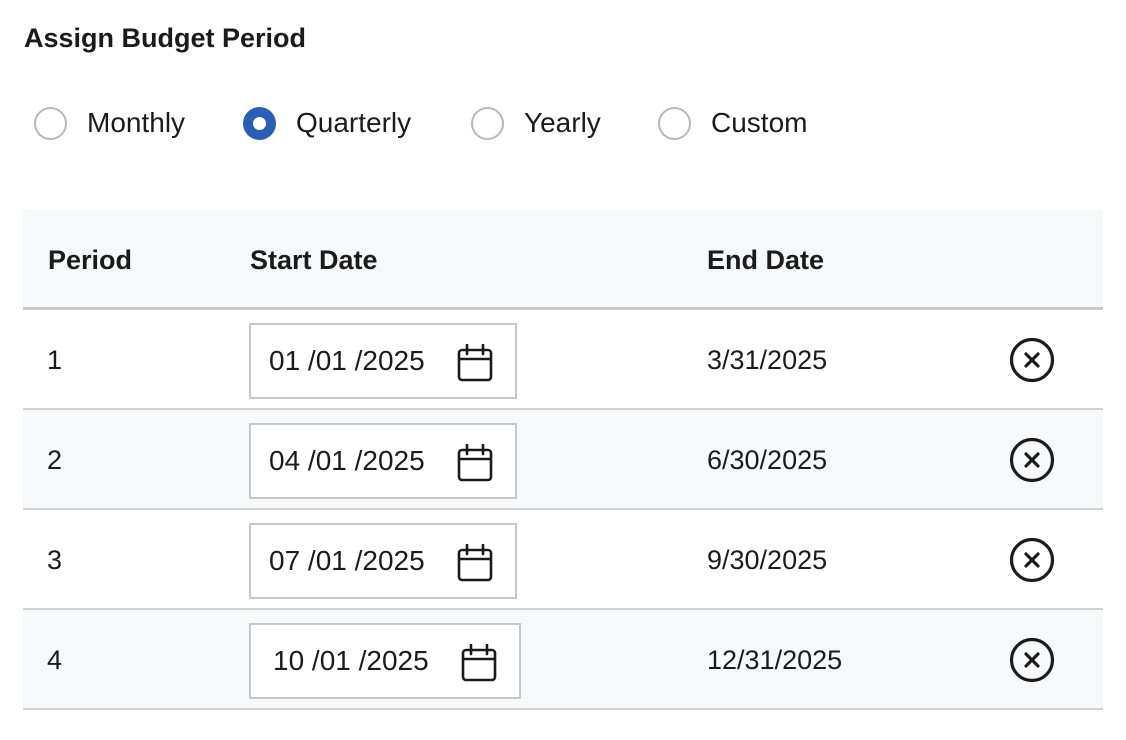  Describe the element at coordinates (347, 460) in the screenshot. I see `start-date-value: 04 /01 /2025` at that location.